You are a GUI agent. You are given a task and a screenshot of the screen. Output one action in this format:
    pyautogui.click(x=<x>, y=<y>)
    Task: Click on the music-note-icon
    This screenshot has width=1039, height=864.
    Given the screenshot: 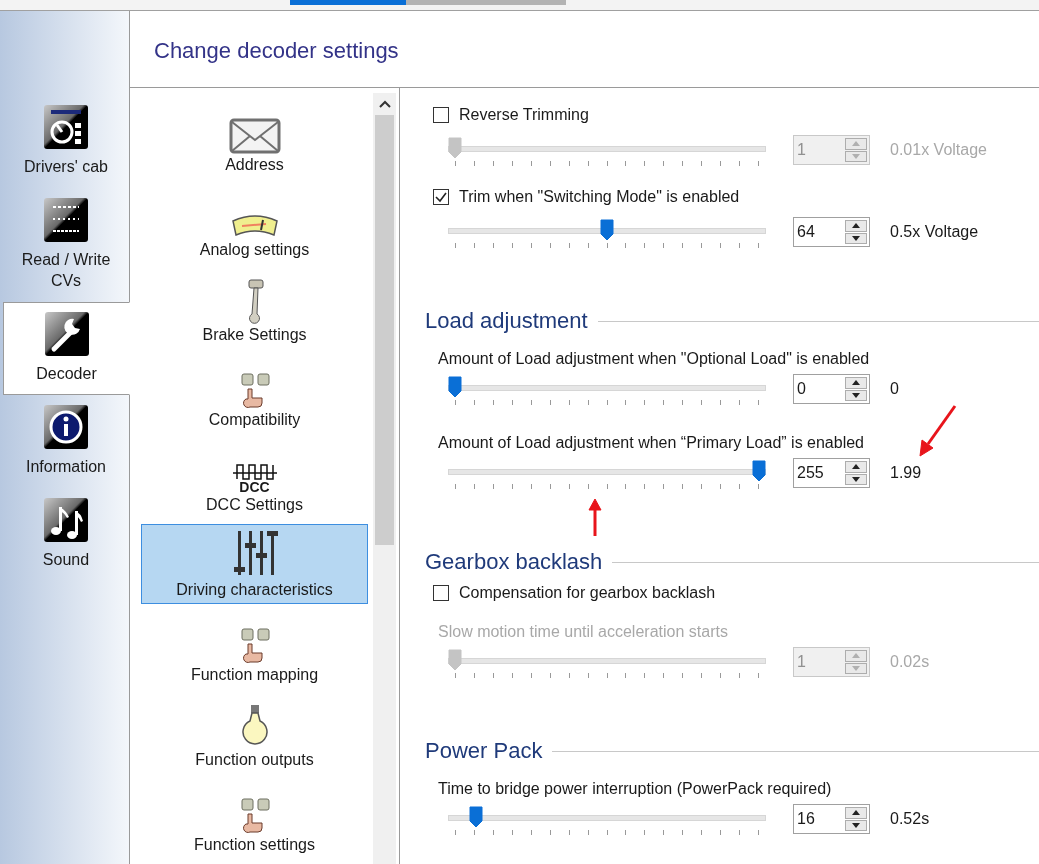 What is the action you would take?
    pyautogui.click(x=66, y=520)
    